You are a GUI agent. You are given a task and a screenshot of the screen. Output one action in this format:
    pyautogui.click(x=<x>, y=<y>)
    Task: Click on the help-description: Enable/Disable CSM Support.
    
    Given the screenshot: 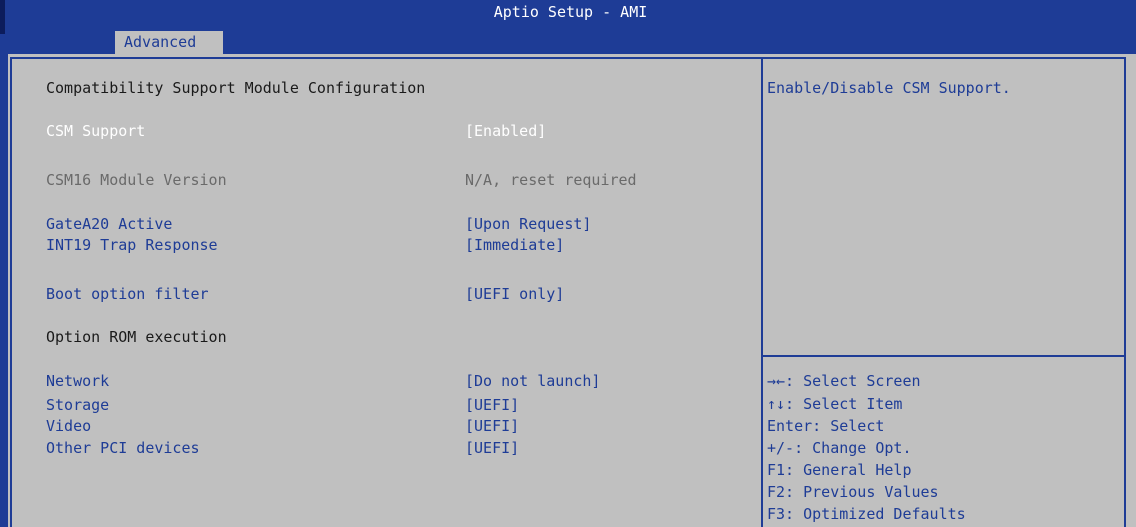 What is the action you would take?
    pyautogui.click(x=889, y=88)
    